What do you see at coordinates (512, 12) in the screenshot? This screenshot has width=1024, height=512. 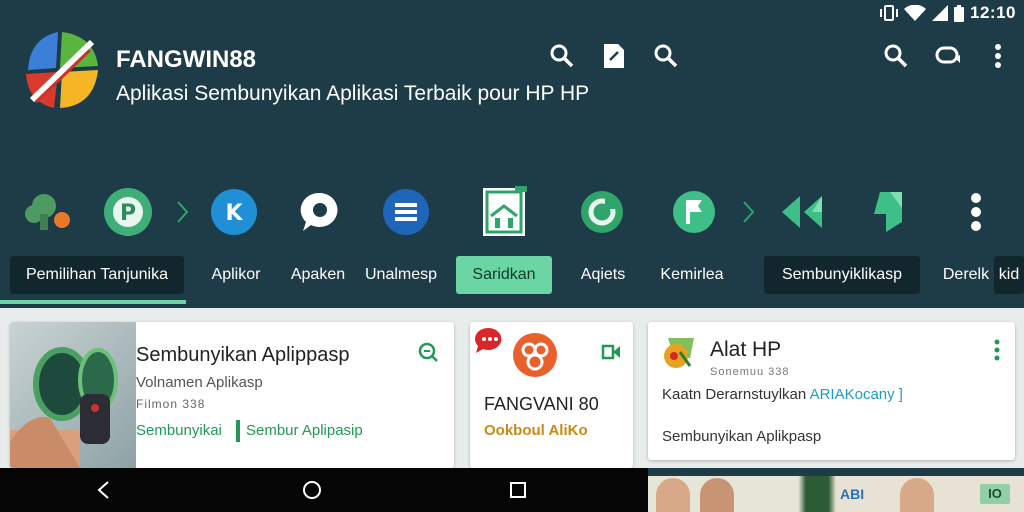 I see `status-bar: 12:10` at bounding box center [512, 12].